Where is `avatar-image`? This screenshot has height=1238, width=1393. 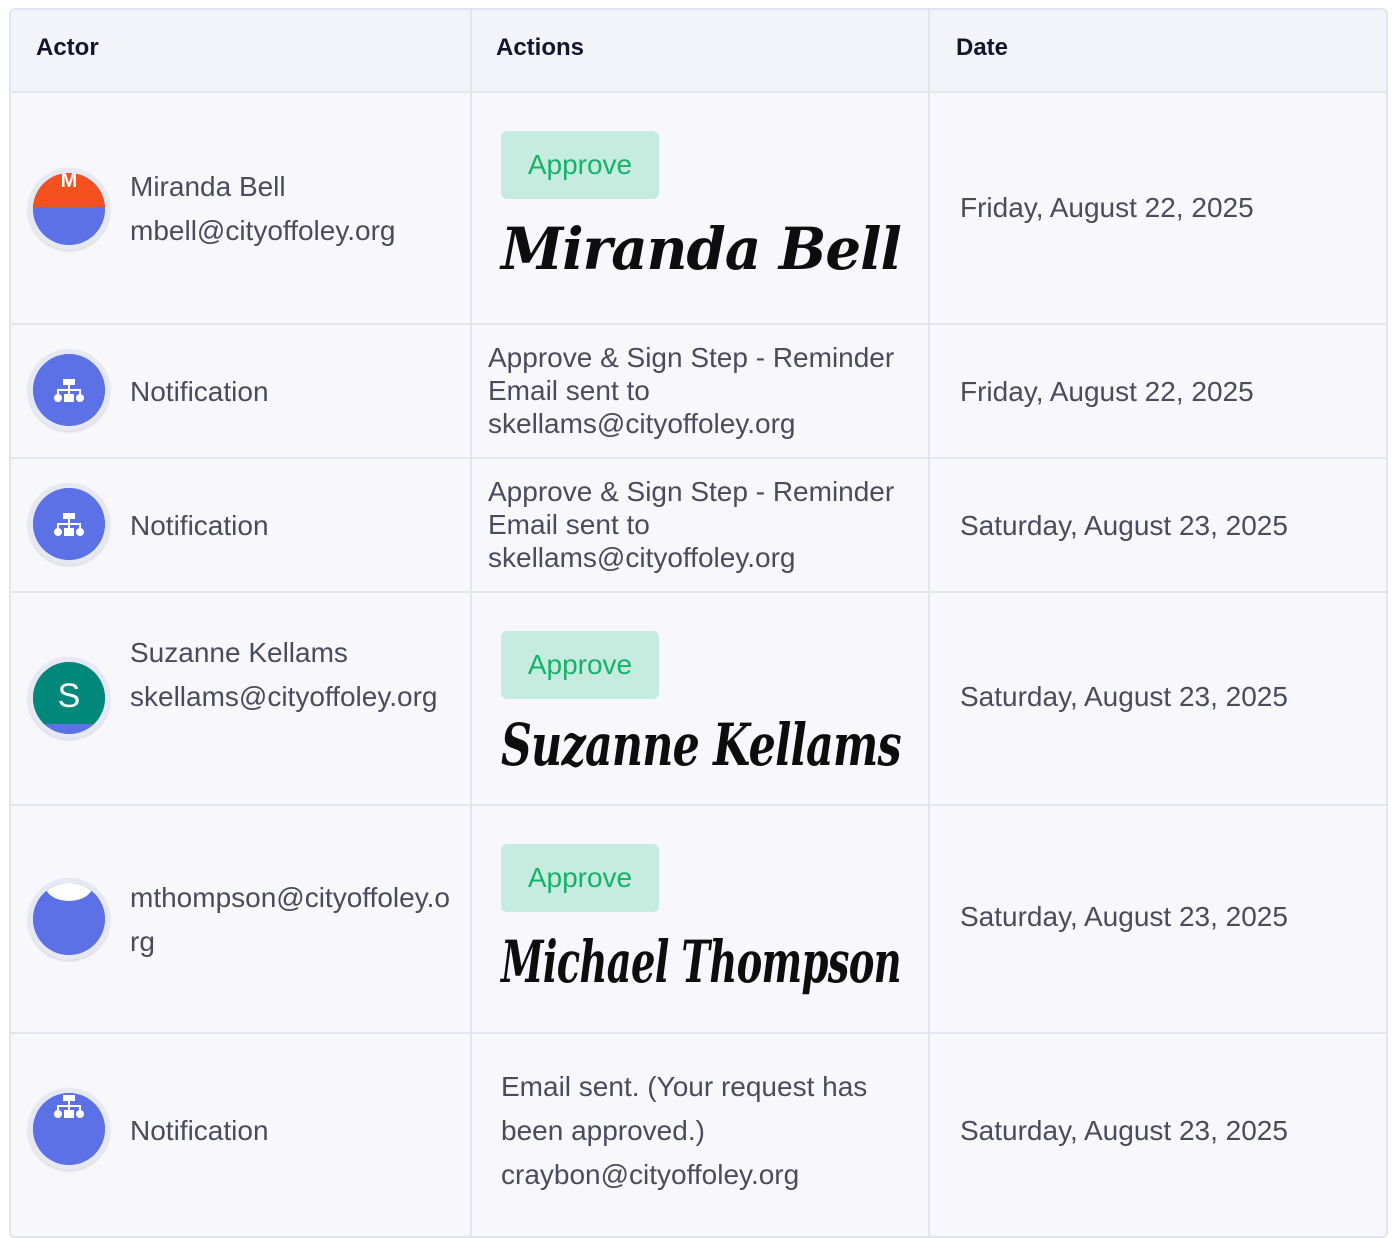
avatar-image is located at coordinates (69, 919).